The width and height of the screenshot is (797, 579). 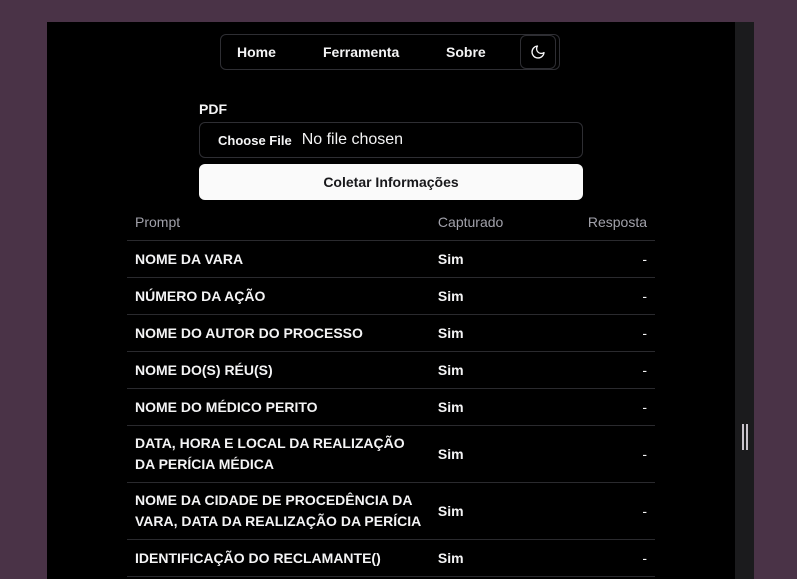 I want to click on choose-file-button: Choose File, so click(x=255, y=140).